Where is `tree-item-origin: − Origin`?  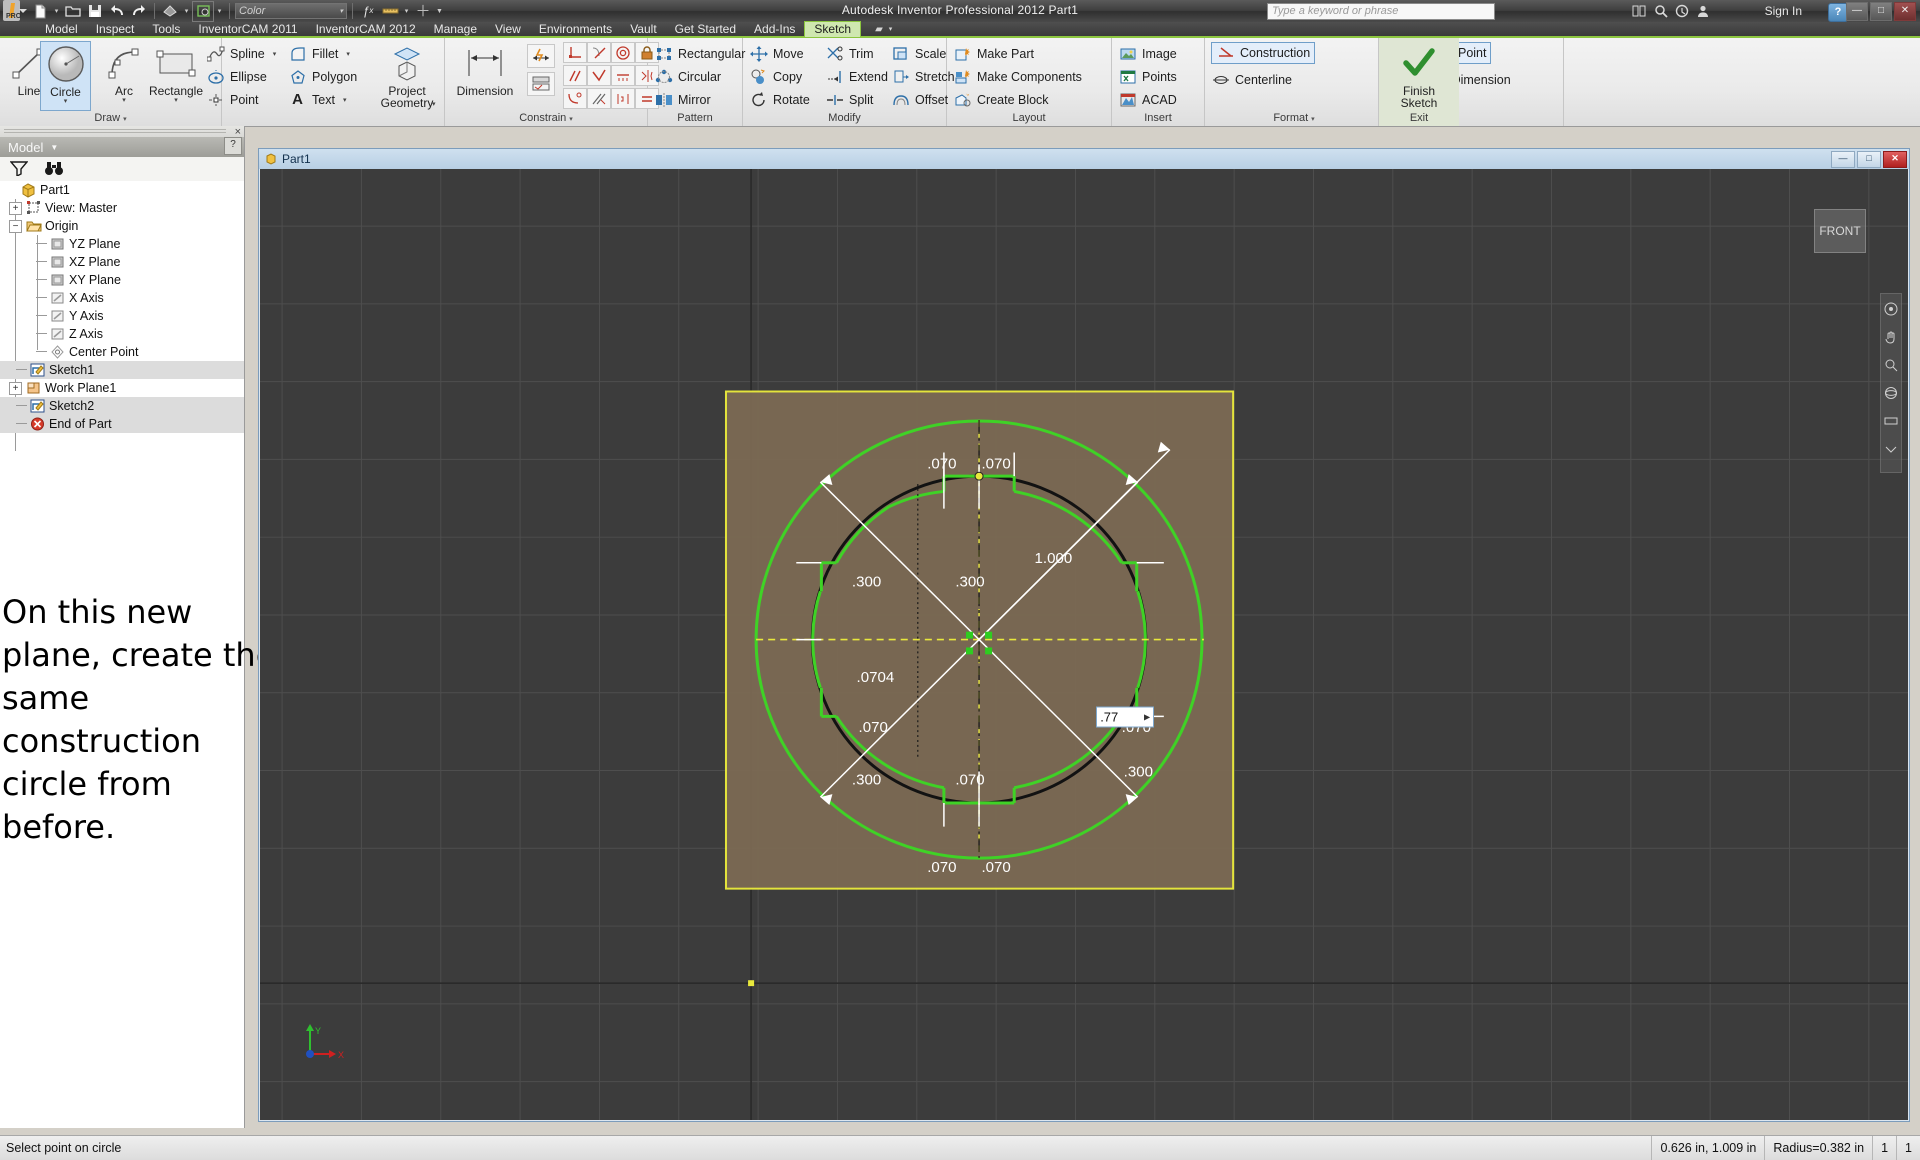
tree-item-origin: − Origin is located at coordinates (122, 226).